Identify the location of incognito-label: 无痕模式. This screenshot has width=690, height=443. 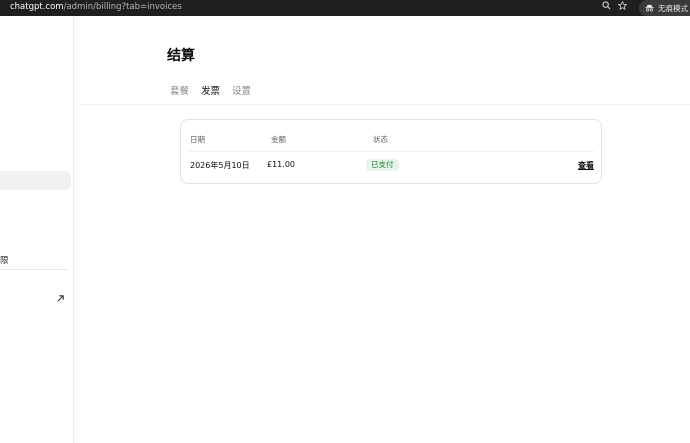
(673, 8).